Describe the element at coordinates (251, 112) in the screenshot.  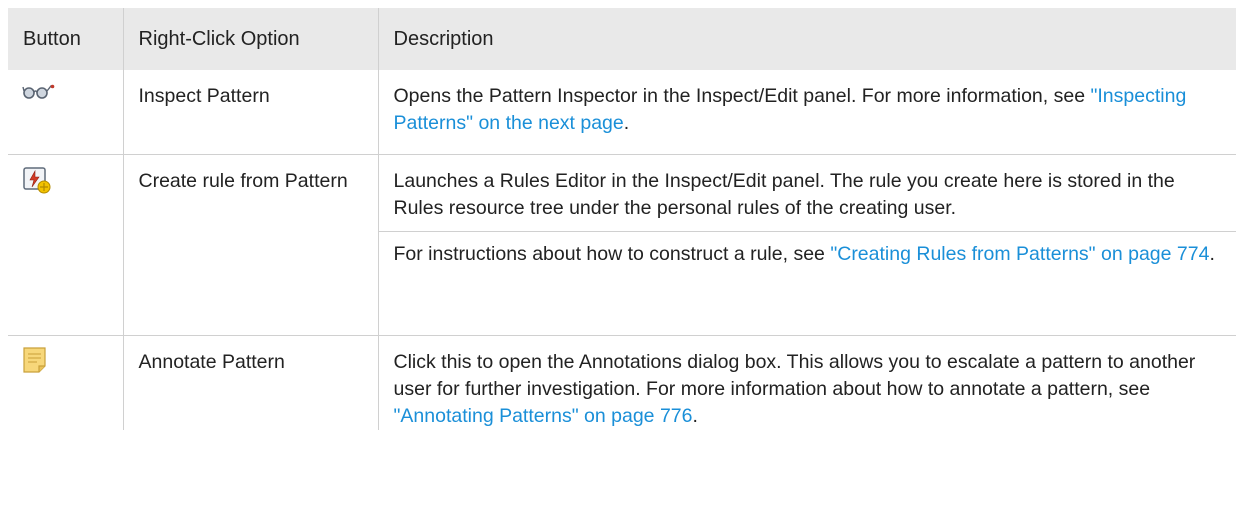
I see `option-label: Inspect Pattern` at that location.